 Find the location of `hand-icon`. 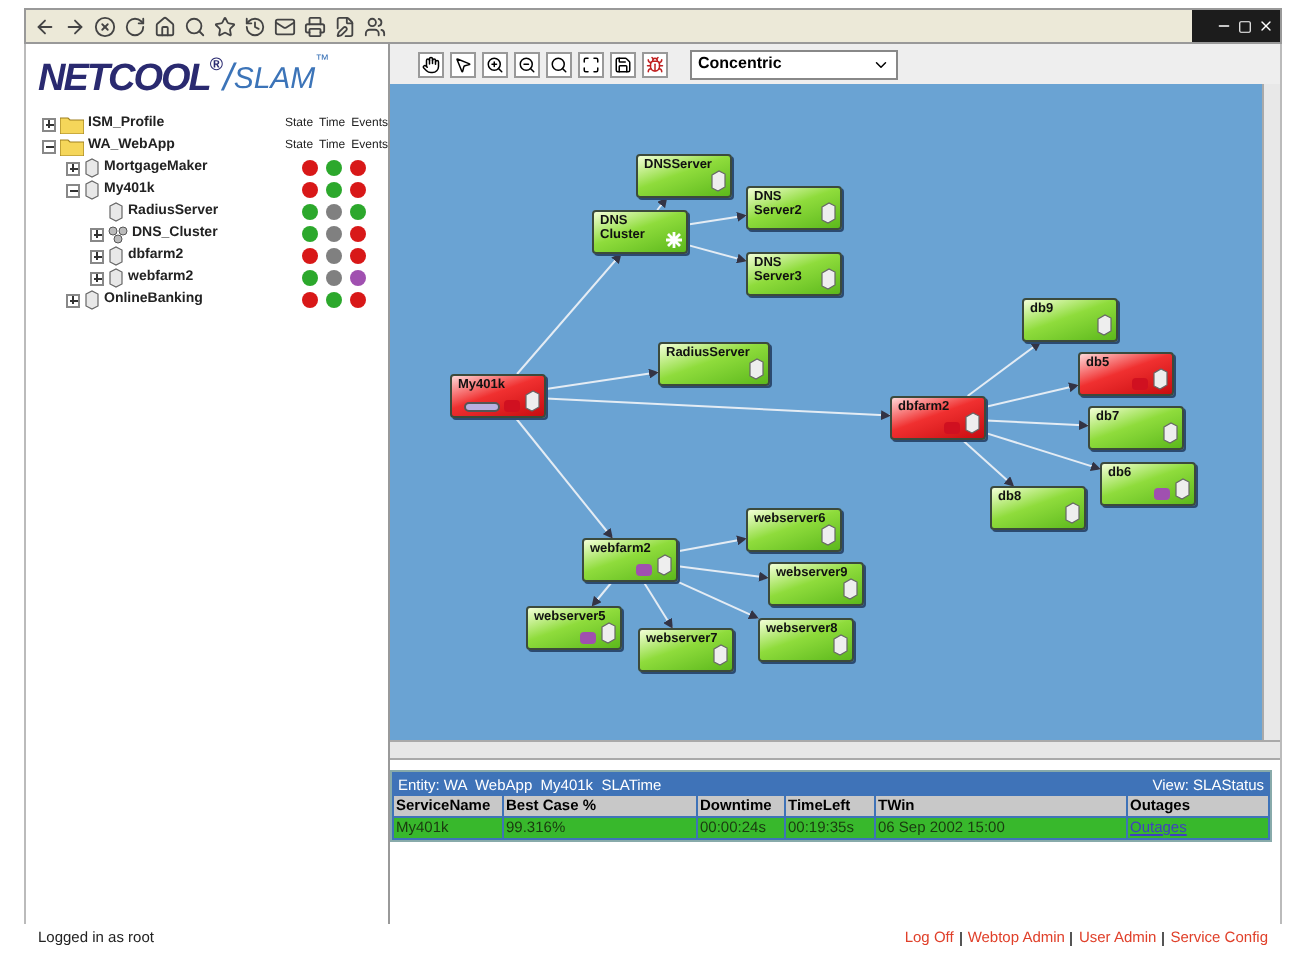

hand-icon is located at coordinates (431, 64).